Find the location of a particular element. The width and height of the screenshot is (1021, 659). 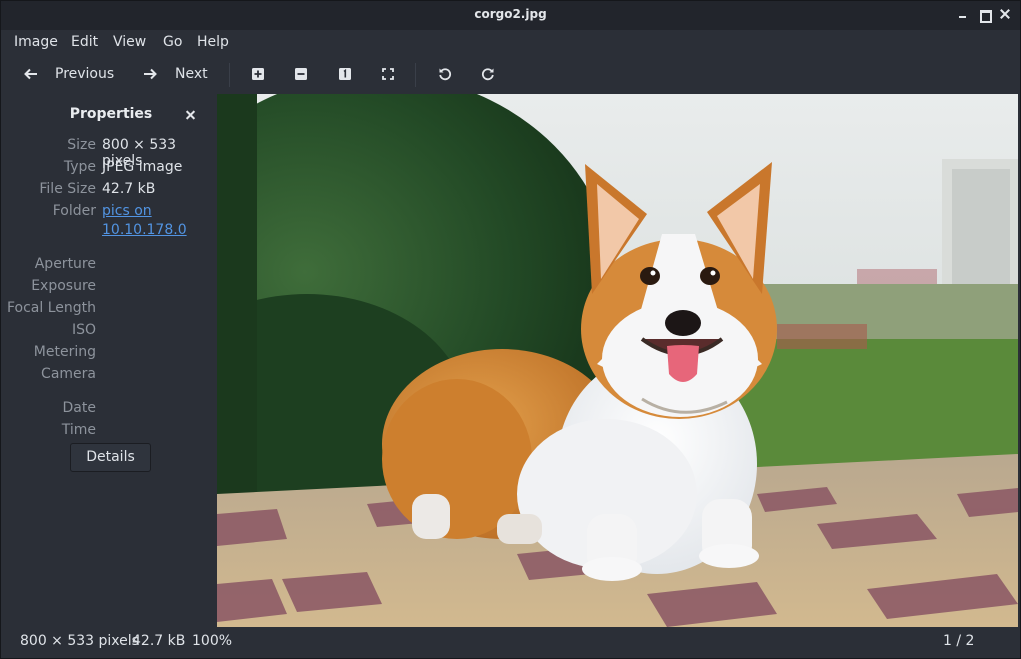

rotate-right-icon is located at coordinates (487, 74).